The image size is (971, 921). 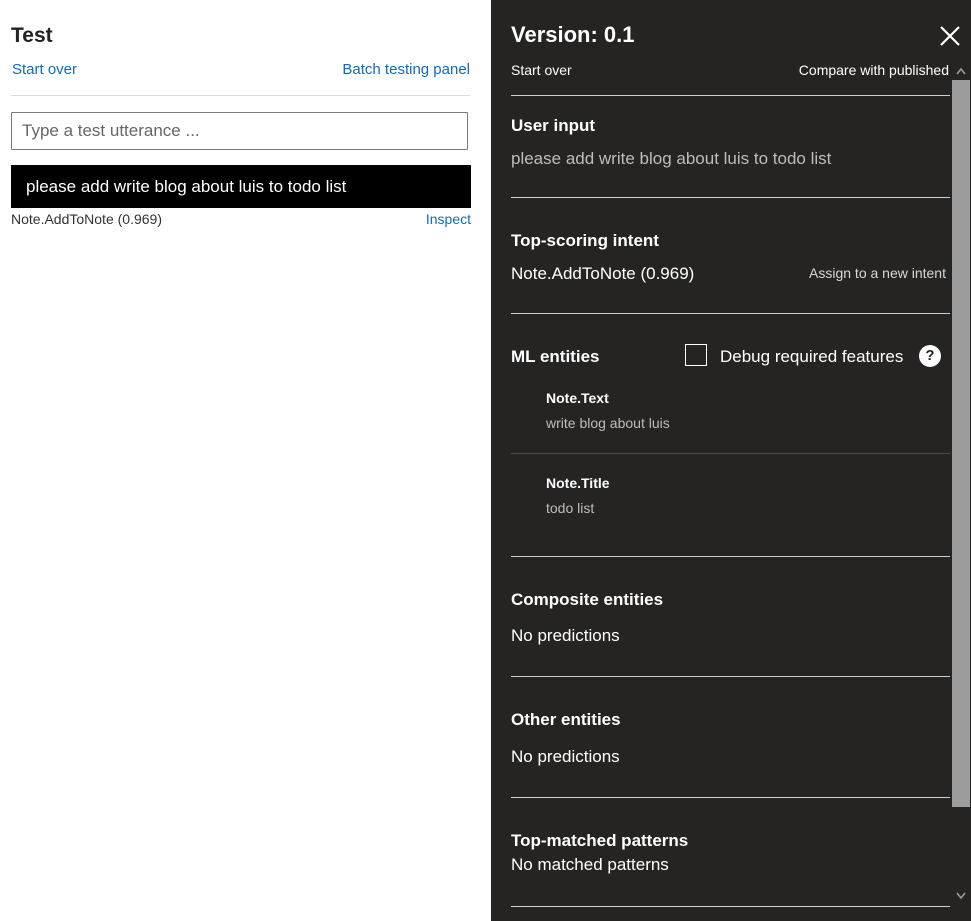 What do you see at coordinates (730, 453) in the screenshot?
I see `entity-divider` at bounding box center [730, 453].